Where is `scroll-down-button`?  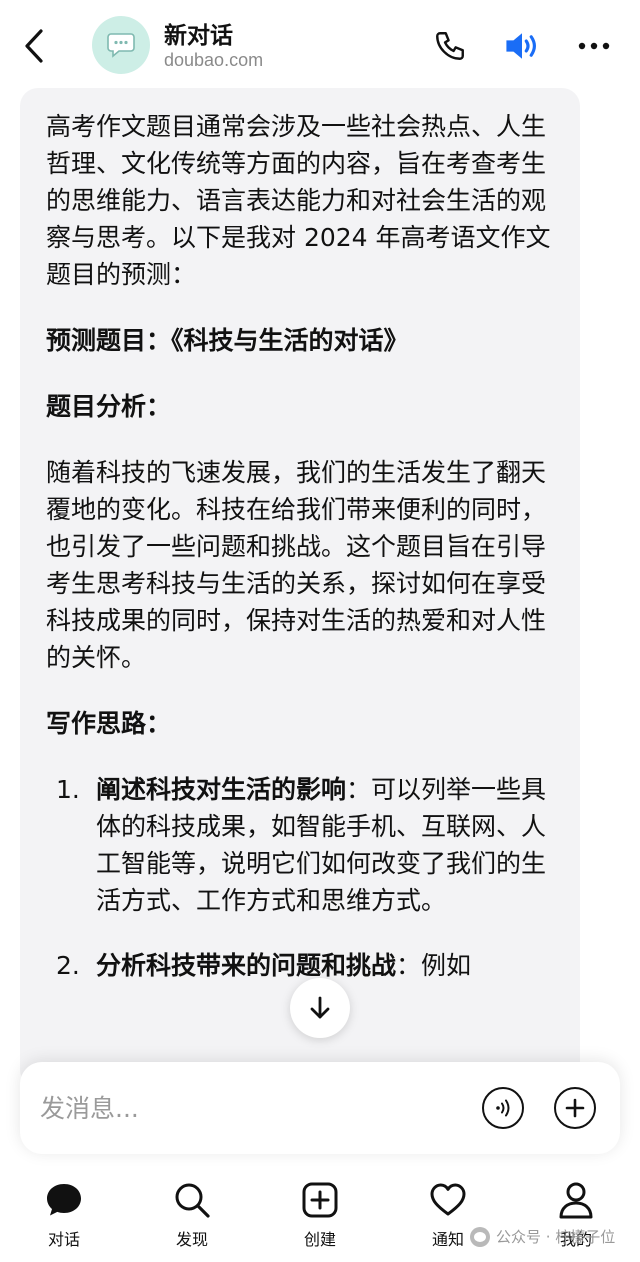
scroll-down-button is located at coordinates (320, 1008).